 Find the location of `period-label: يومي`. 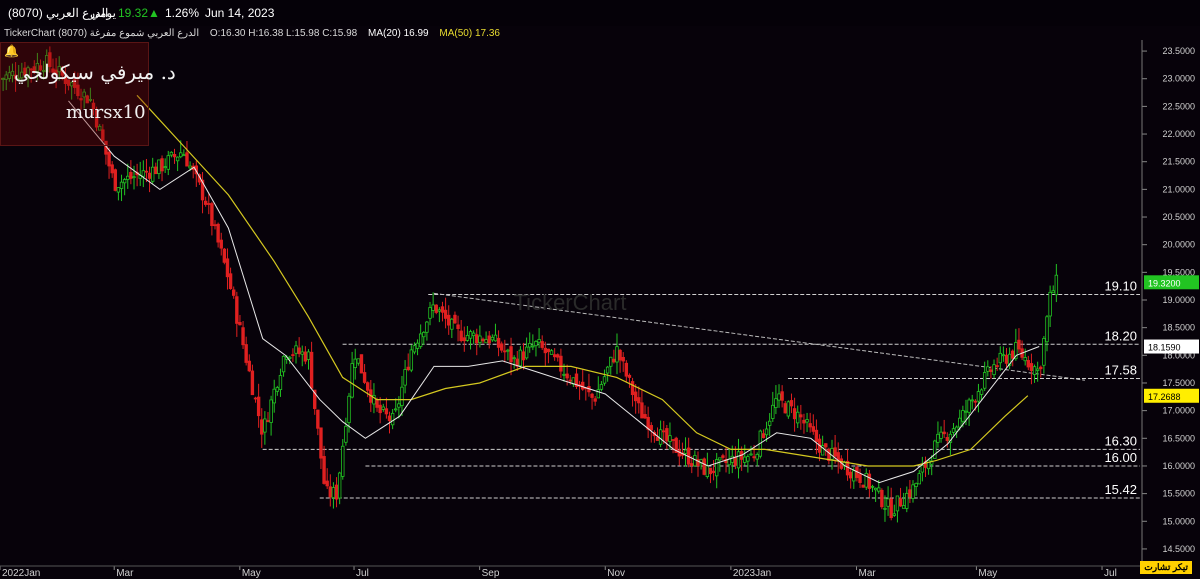

period-label: يومي is located at coordinates (103, 13).